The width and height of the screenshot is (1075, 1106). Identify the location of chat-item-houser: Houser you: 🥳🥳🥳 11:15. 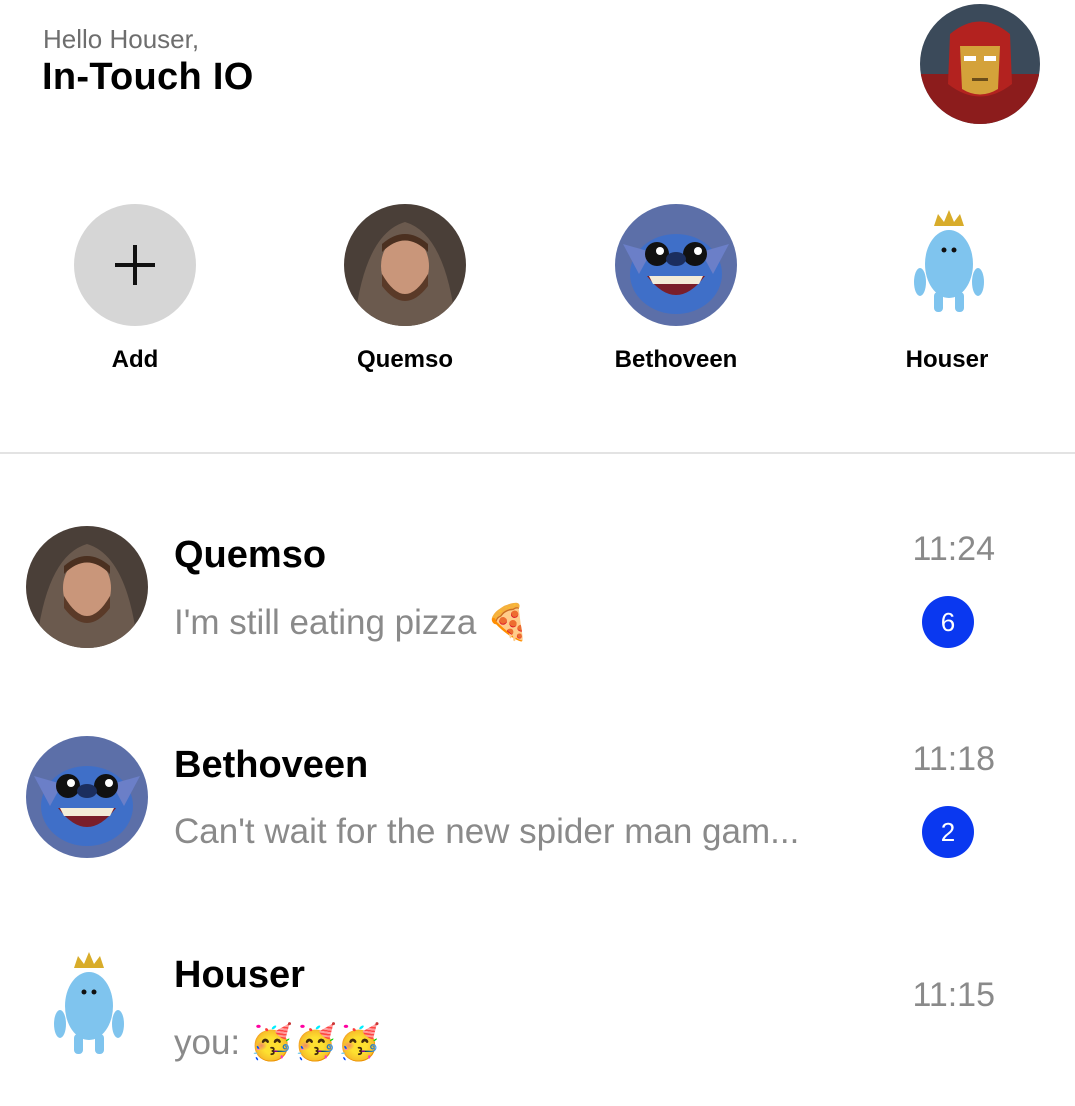
(537, 1026).